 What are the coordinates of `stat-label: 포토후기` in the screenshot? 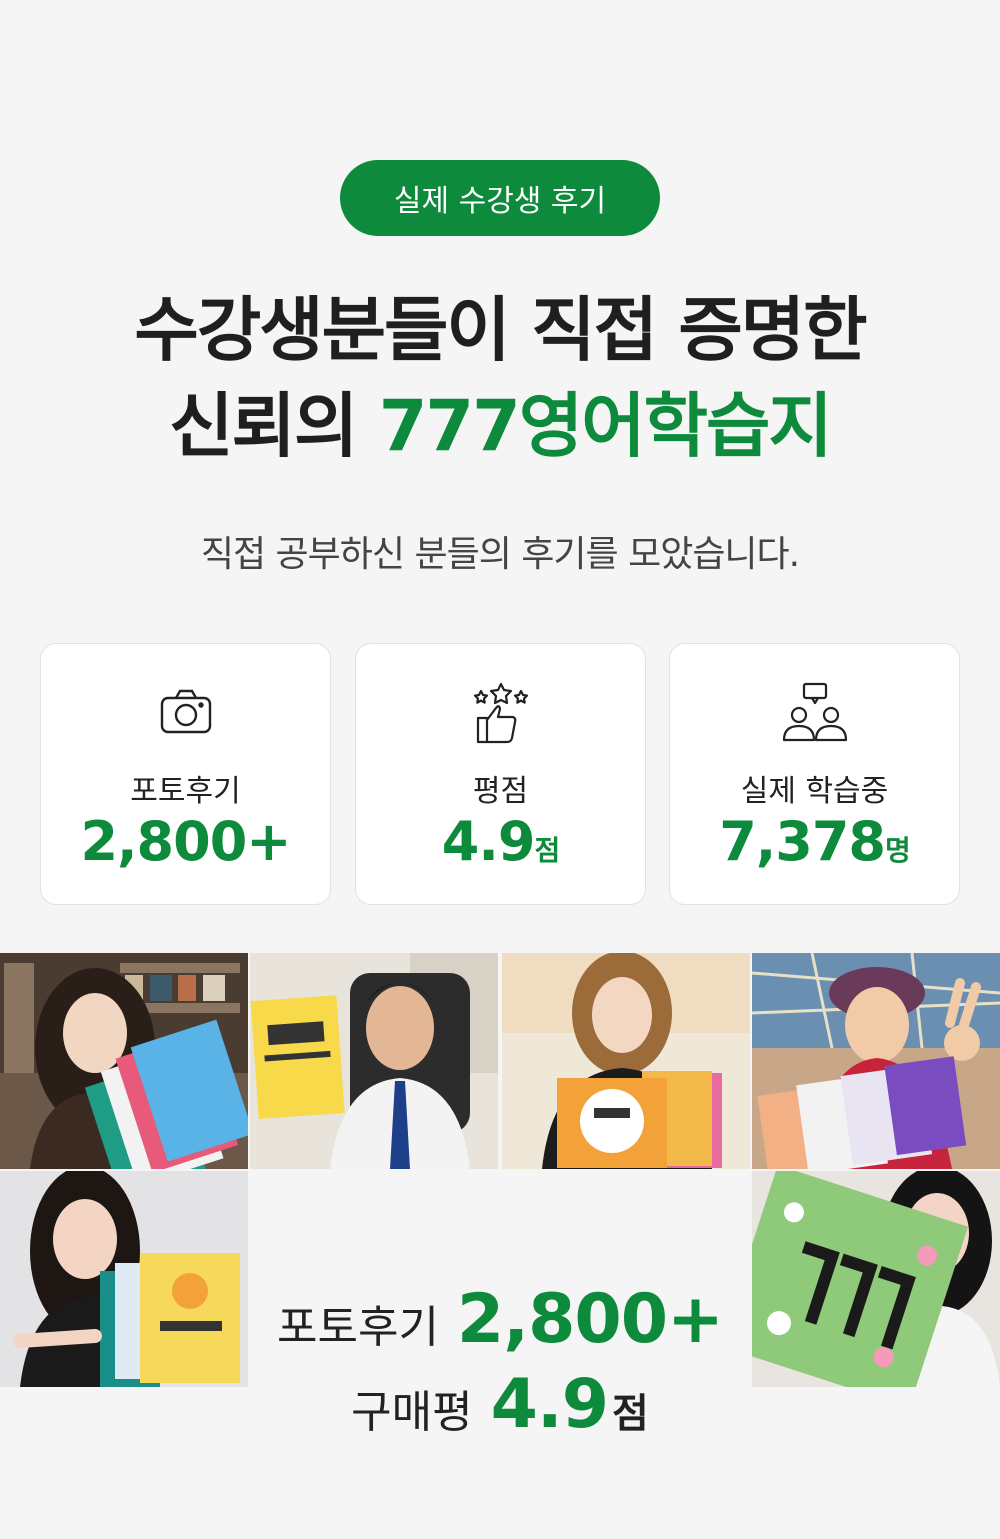 It's located at (185, 791).